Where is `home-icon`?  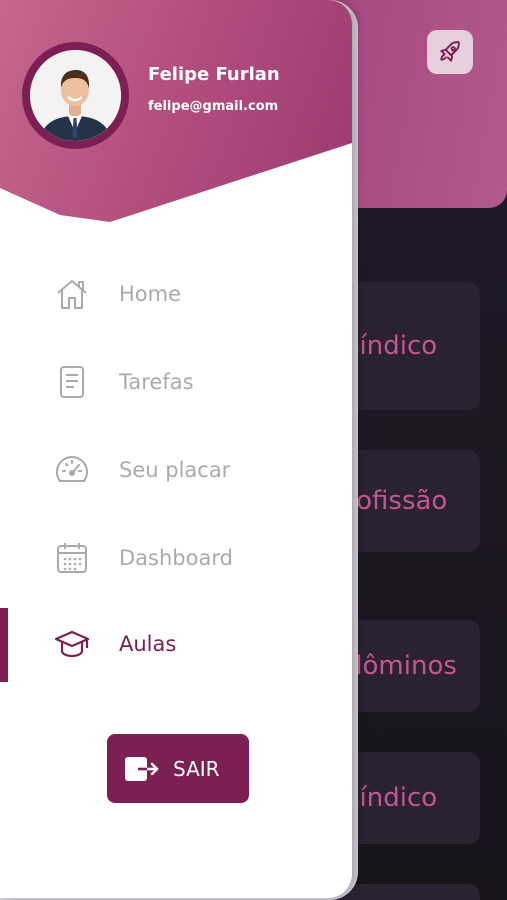 home-icon is located at coordinates (72, 294).